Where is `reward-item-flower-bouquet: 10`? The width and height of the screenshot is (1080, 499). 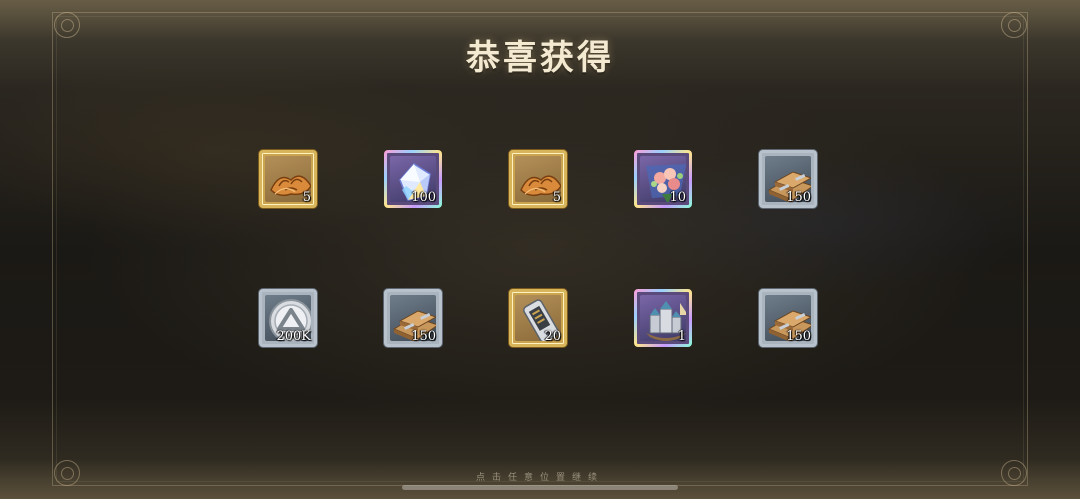 reward-item-flower-bouquet: 10 is located at coordinates (663, 179).